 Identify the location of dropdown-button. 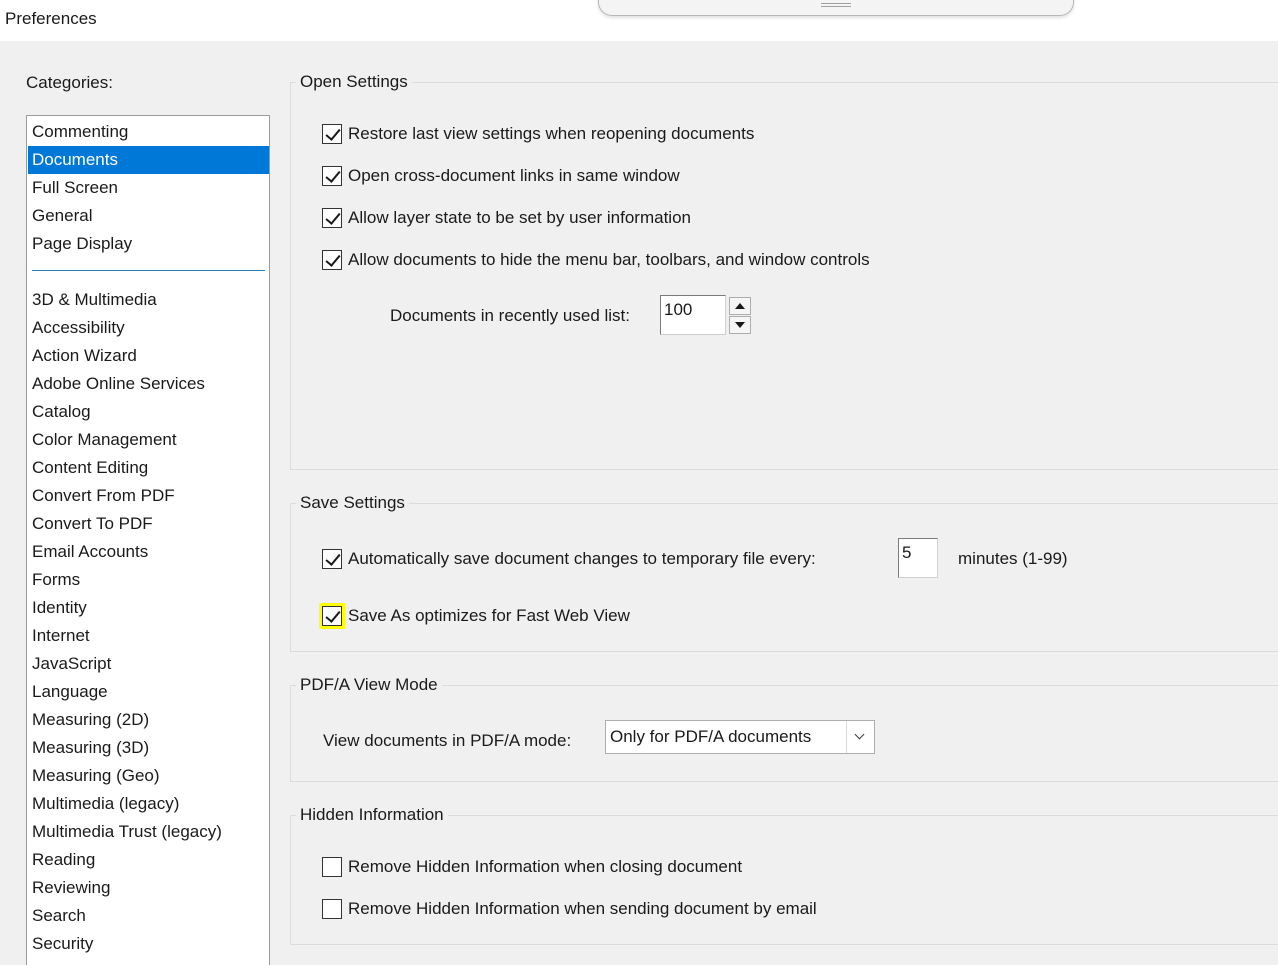
(860, 737).